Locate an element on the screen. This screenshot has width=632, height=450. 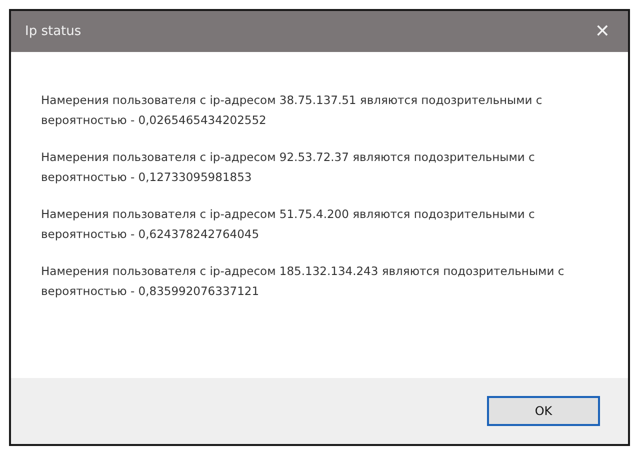
window-title: Ip status is located at coordinates (53, 31).